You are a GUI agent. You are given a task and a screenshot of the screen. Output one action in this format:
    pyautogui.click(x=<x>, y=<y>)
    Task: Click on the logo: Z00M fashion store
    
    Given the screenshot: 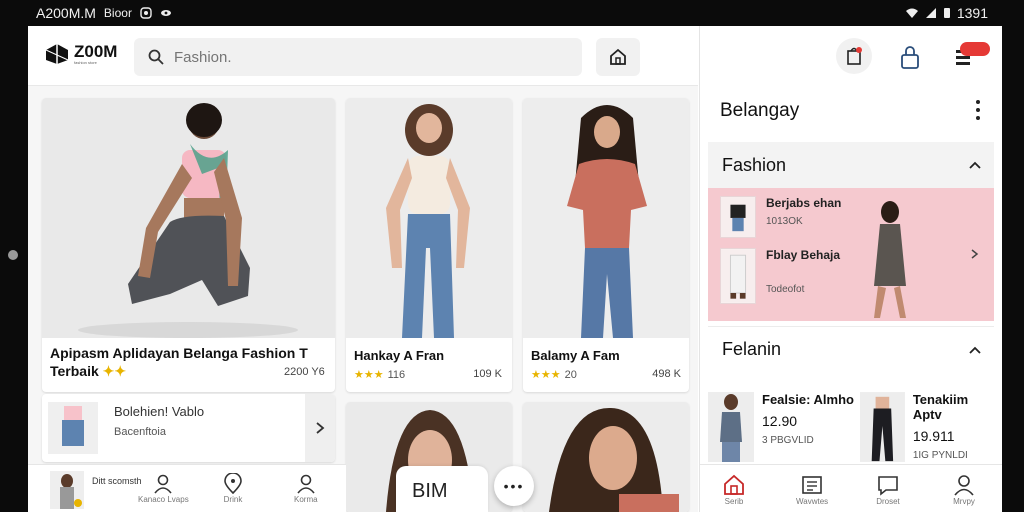 What is the action you would take?
    pyautogui.click(x=80, y=54)
    